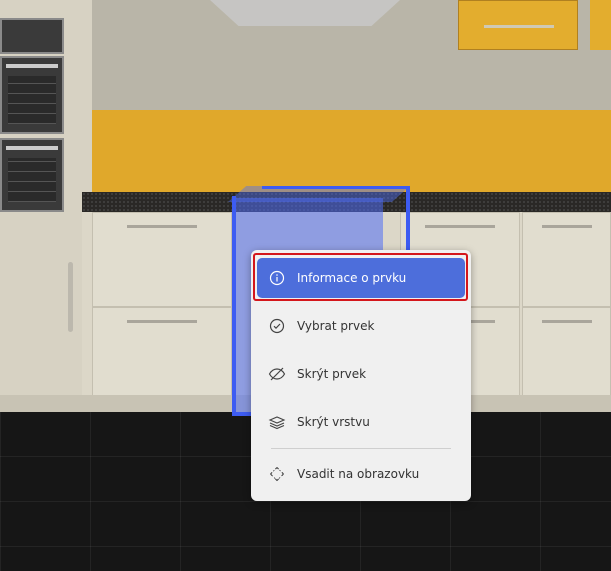 Image resolution: width=611 pixels, height=571 pixels. I want to click on menu-item-select-element: Vybrat prvek, so click(361, 326).